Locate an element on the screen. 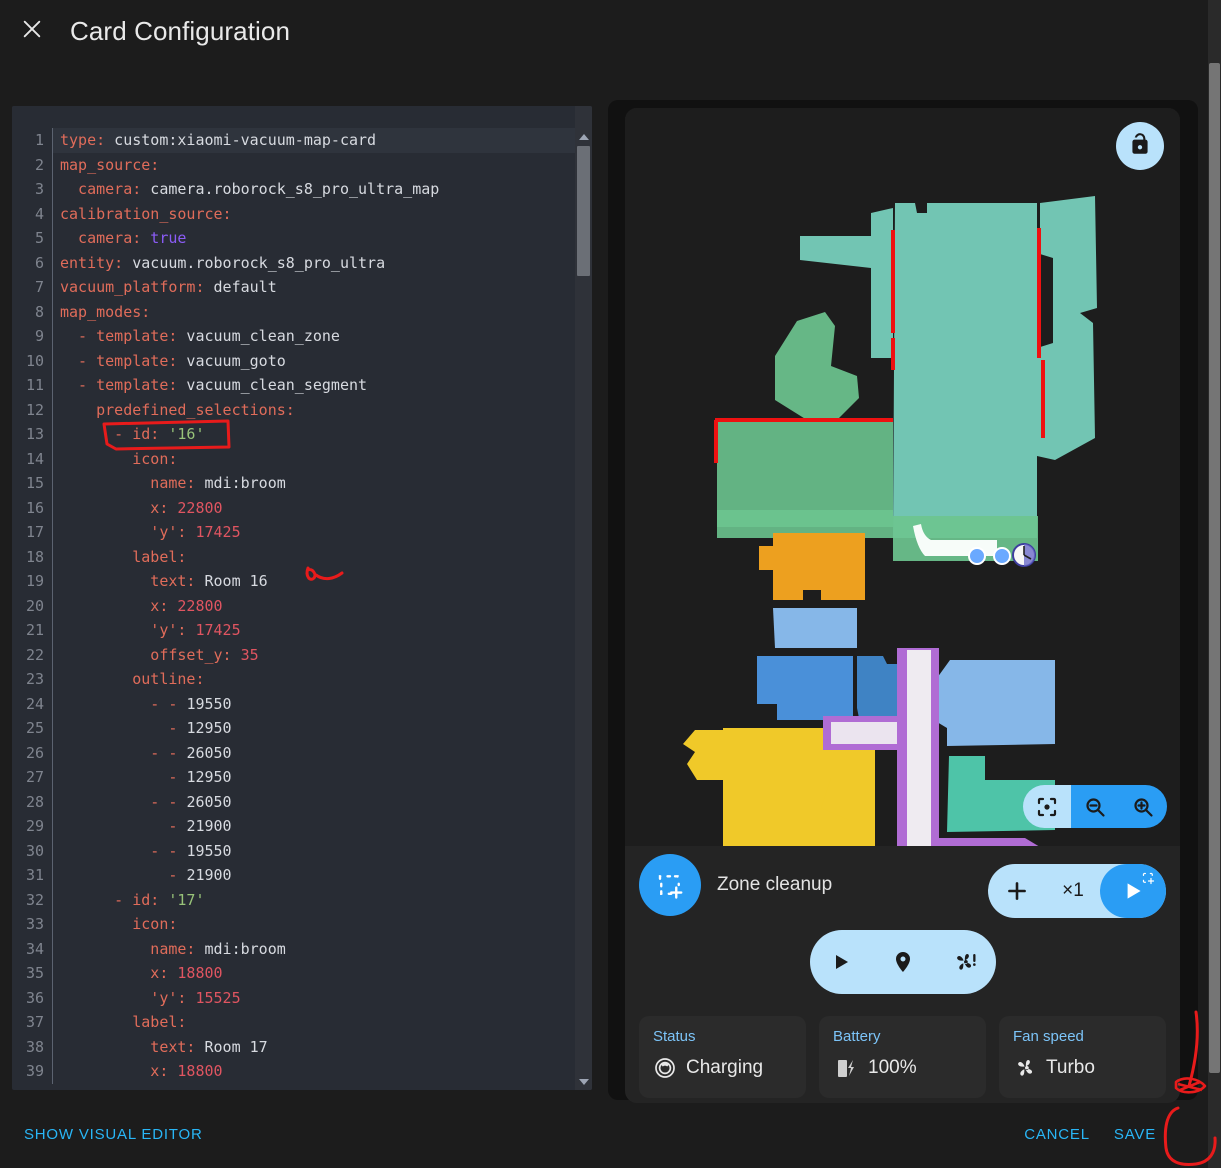  locate-button is located at coordinates (903, 962).